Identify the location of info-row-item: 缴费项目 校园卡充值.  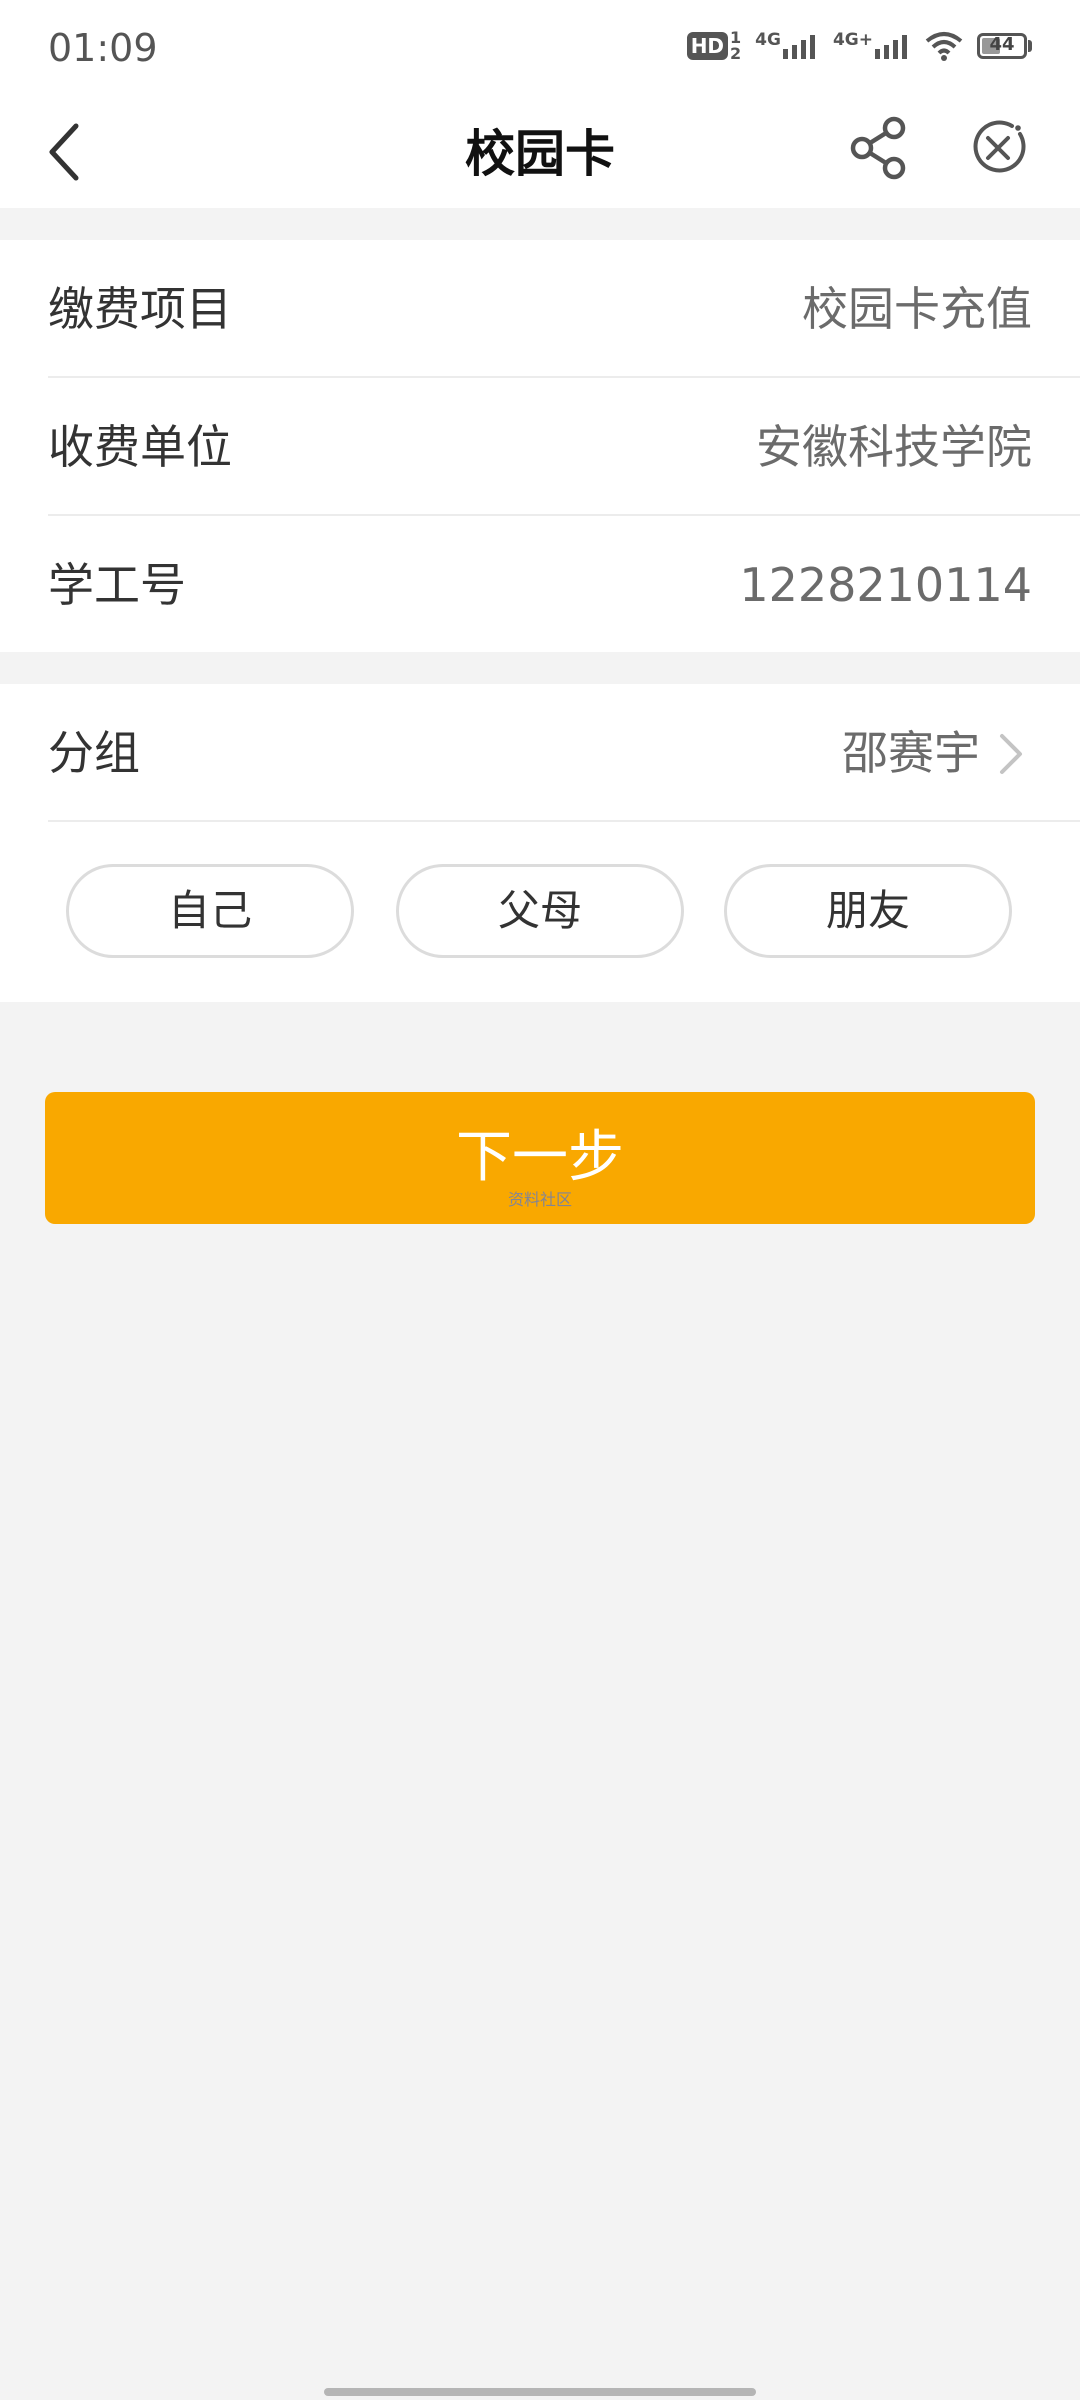
(540, 309).